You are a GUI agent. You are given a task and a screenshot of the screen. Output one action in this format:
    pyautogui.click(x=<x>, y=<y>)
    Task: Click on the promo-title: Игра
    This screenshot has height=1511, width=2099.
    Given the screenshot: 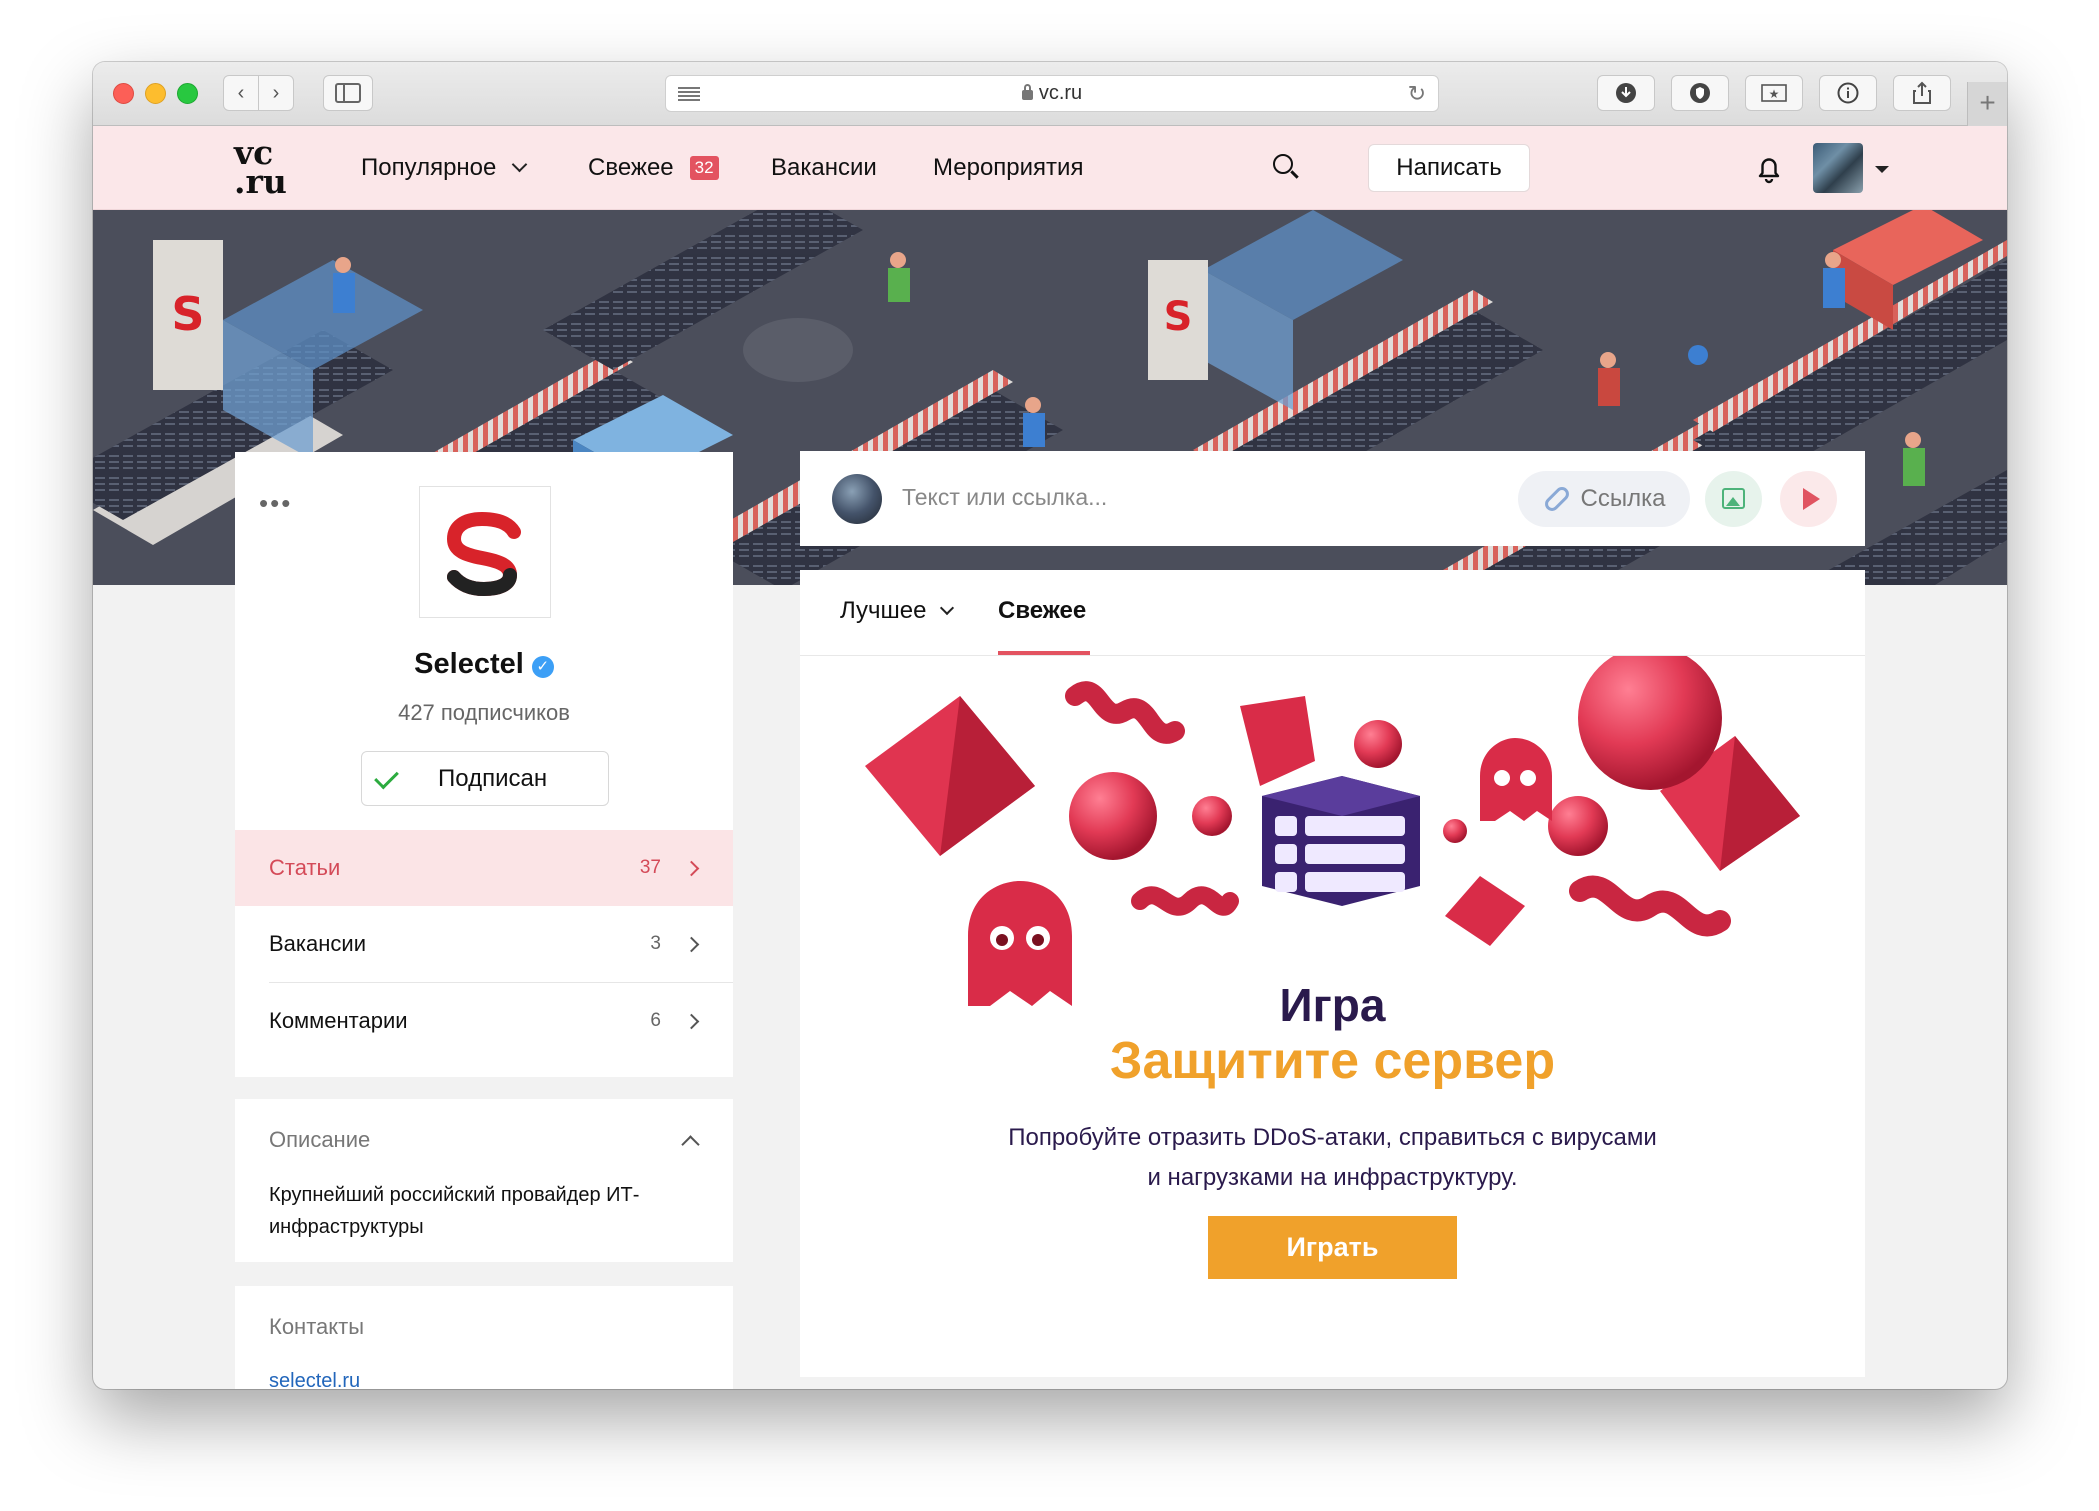 What is the action you would take?
    pyautogui.click(x=1332, y=1005)
    